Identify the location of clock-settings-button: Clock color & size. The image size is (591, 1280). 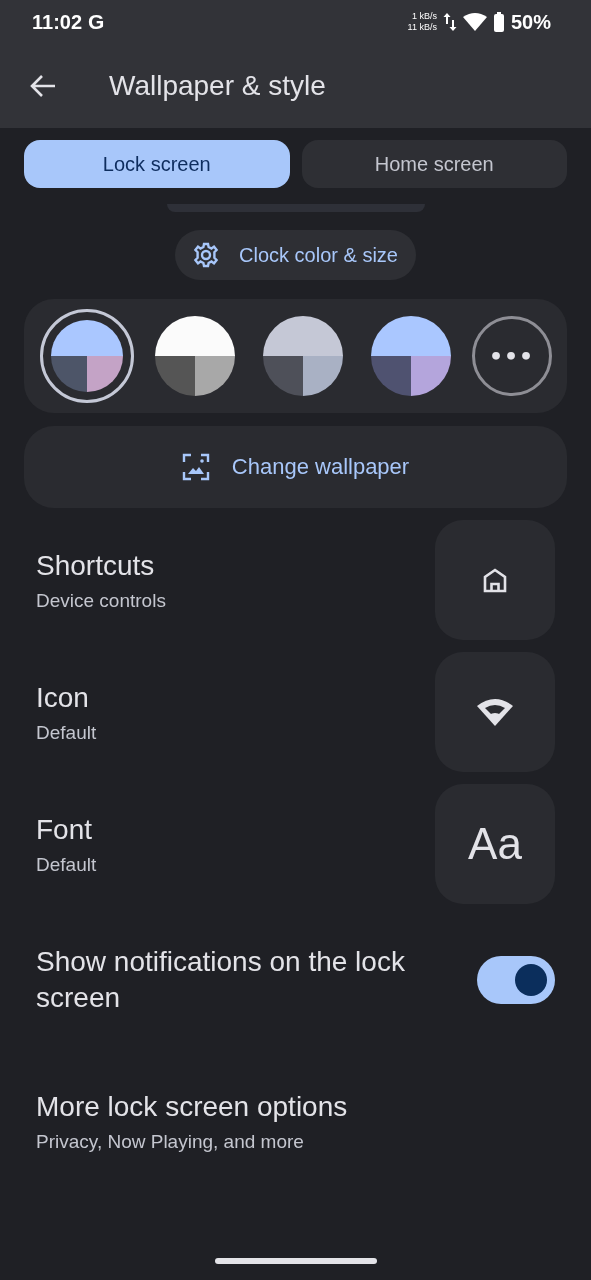
(295, 255).